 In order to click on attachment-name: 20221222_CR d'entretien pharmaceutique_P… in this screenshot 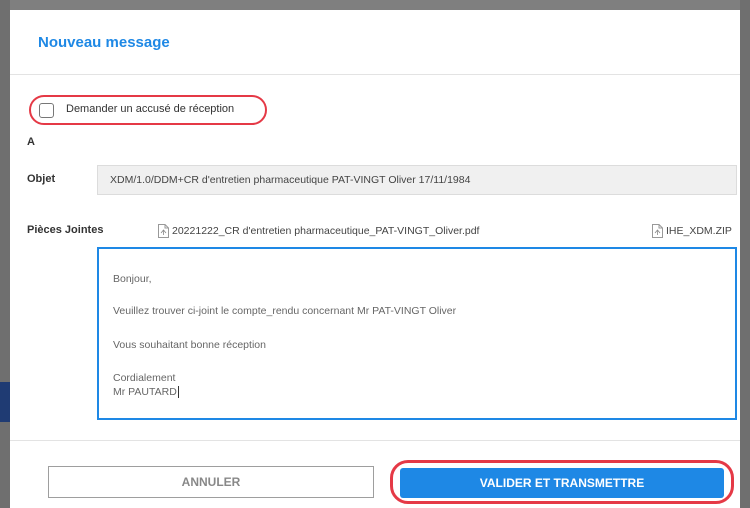, I will do `click(326, 231)`.